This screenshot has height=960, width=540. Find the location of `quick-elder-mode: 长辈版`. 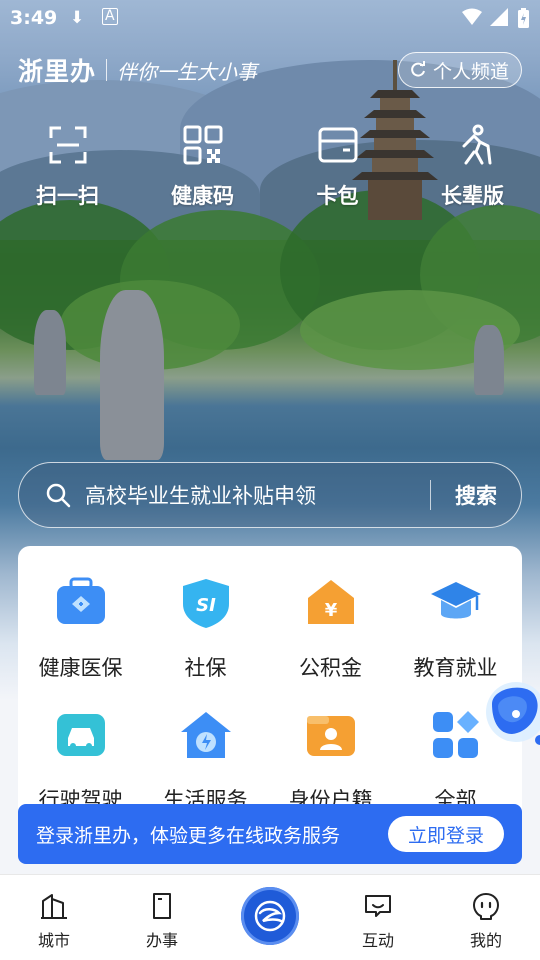

quick-elder-mode: 长辈版 is located at coordinates (472, 167).